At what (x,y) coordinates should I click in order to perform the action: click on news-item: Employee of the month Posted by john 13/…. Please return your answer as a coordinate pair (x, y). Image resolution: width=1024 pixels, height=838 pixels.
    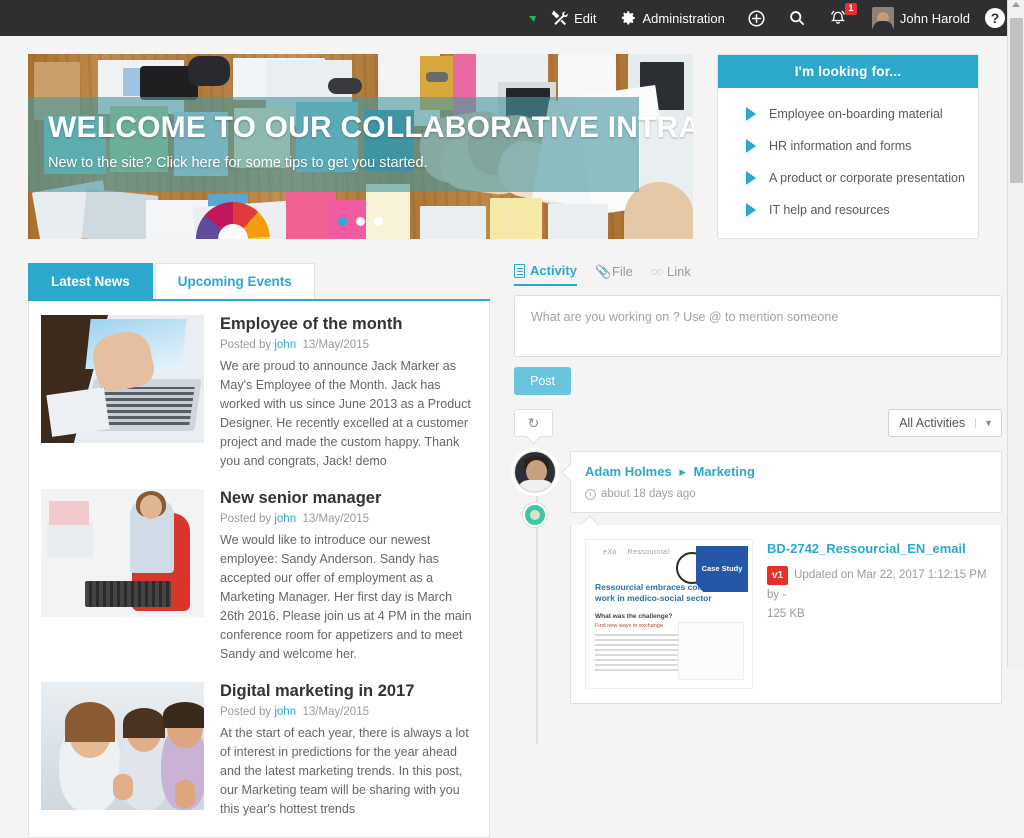
    Looking at the image, I should click on (259, 402).